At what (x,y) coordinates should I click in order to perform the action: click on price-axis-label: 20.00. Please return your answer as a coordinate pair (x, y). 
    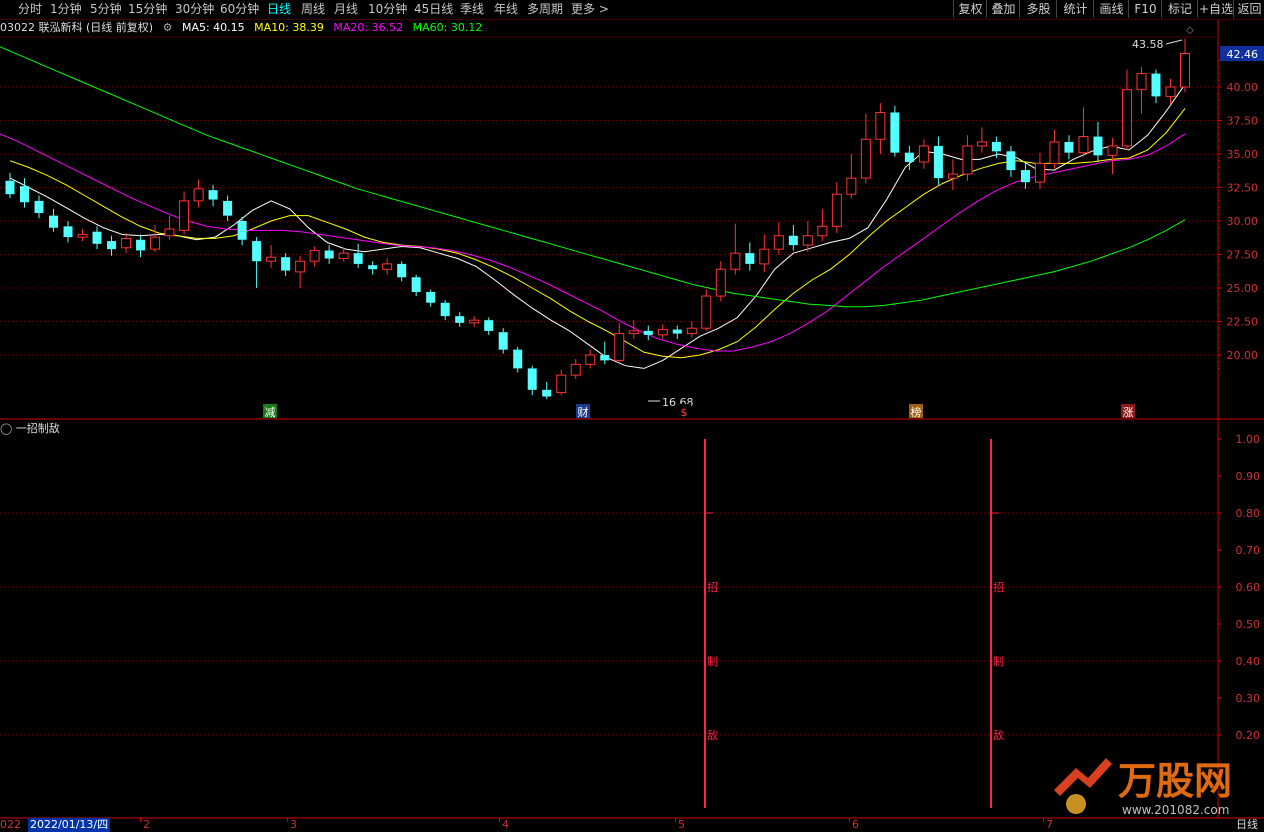
    Looking at the image, I should click on (1243, 355).